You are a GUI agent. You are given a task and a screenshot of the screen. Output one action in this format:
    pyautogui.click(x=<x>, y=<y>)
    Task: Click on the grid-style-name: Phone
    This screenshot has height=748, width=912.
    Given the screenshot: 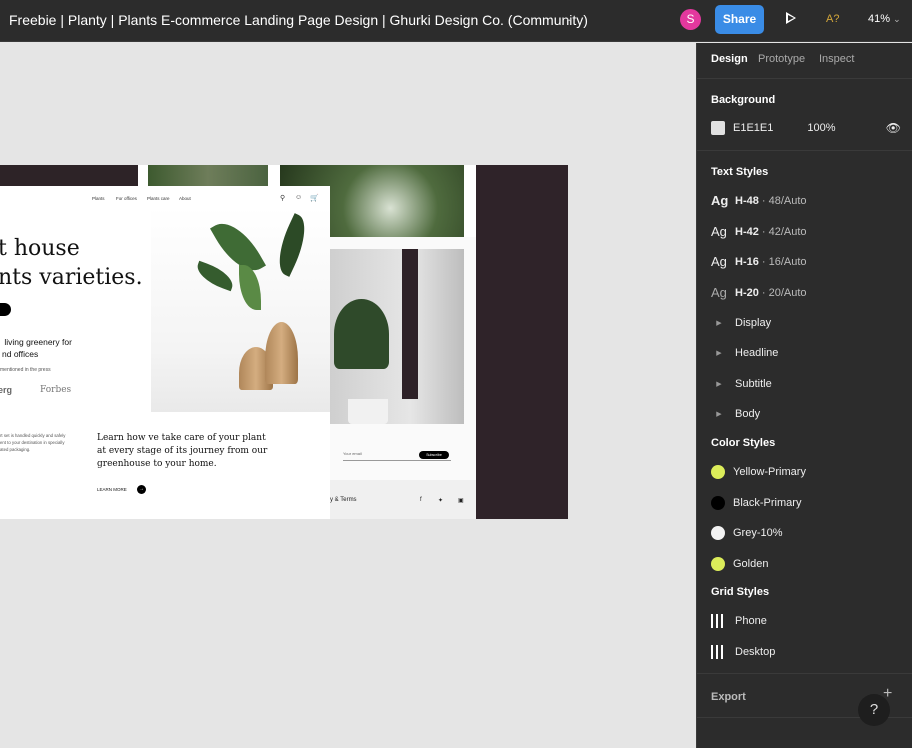 What is the action you would take?
    pyautogui.click(x=751, y=621)
    